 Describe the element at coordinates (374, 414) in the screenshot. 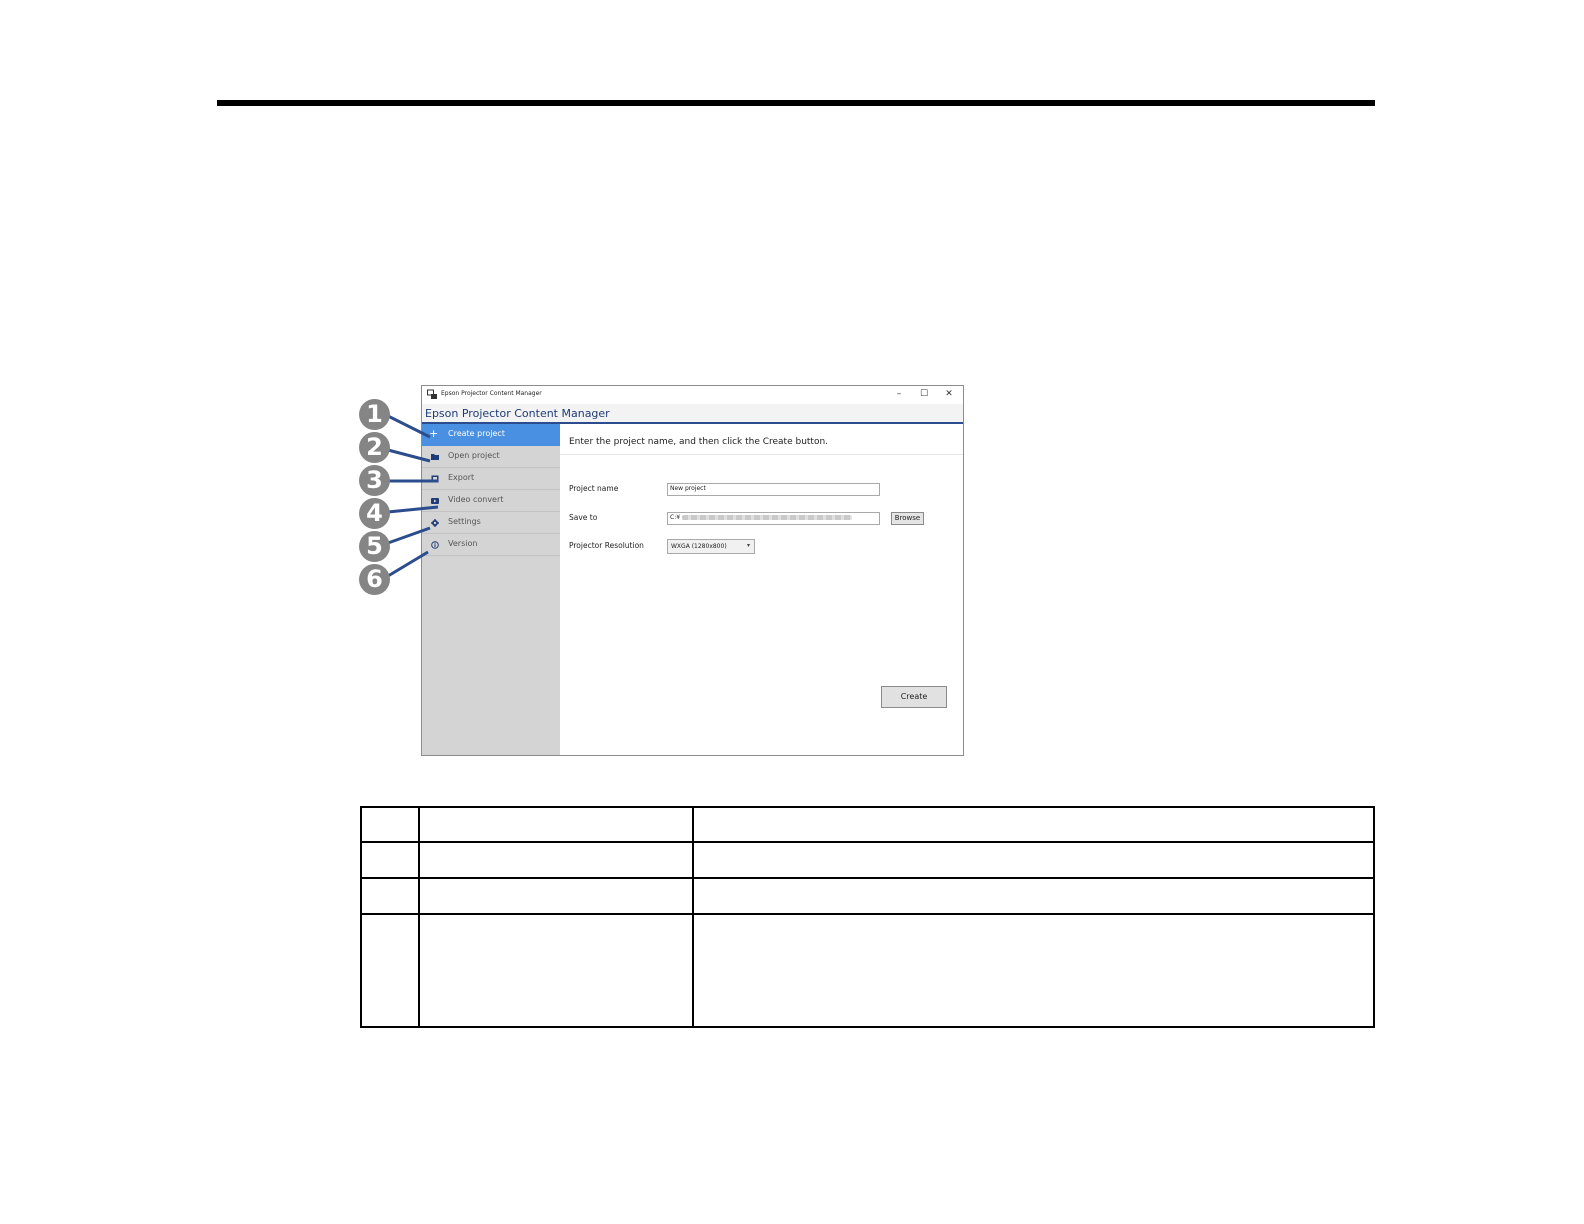

I see `callout-1: 1` at that location.